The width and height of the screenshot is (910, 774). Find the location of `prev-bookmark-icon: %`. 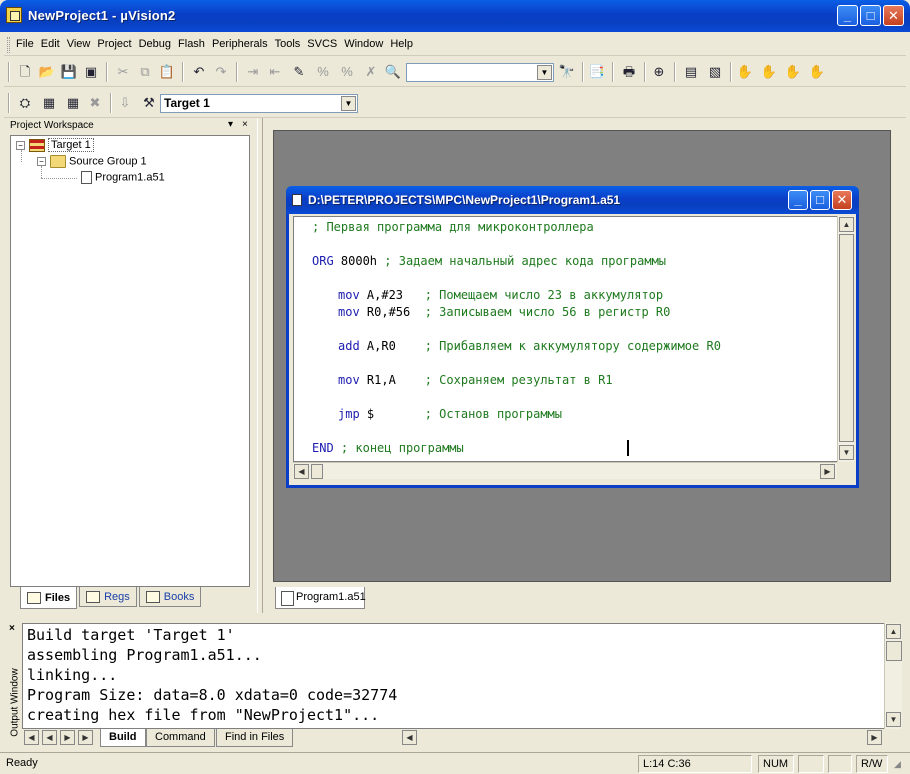

prev-bookmark-icon: % is located at coordinates (323, 72).